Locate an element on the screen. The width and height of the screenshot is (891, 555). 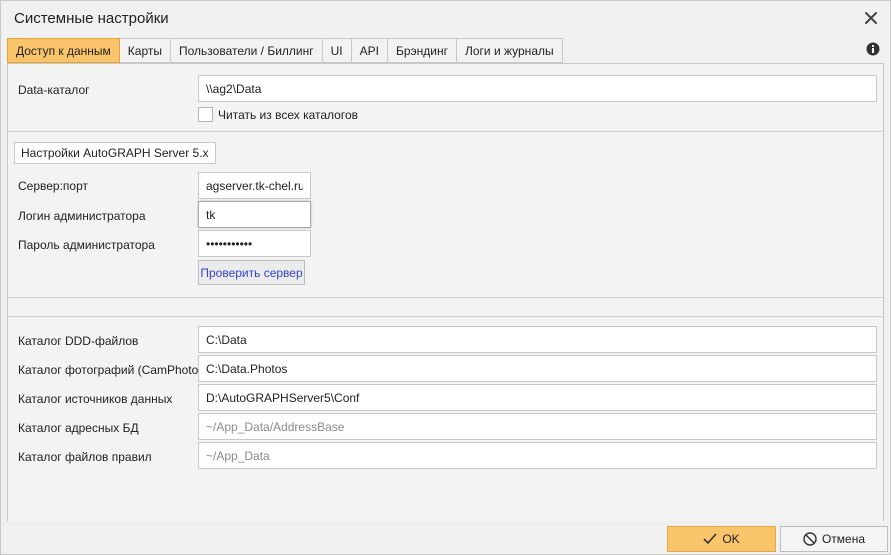
tab-data-access: Доступ к данным is located at coordinates (63, 50).